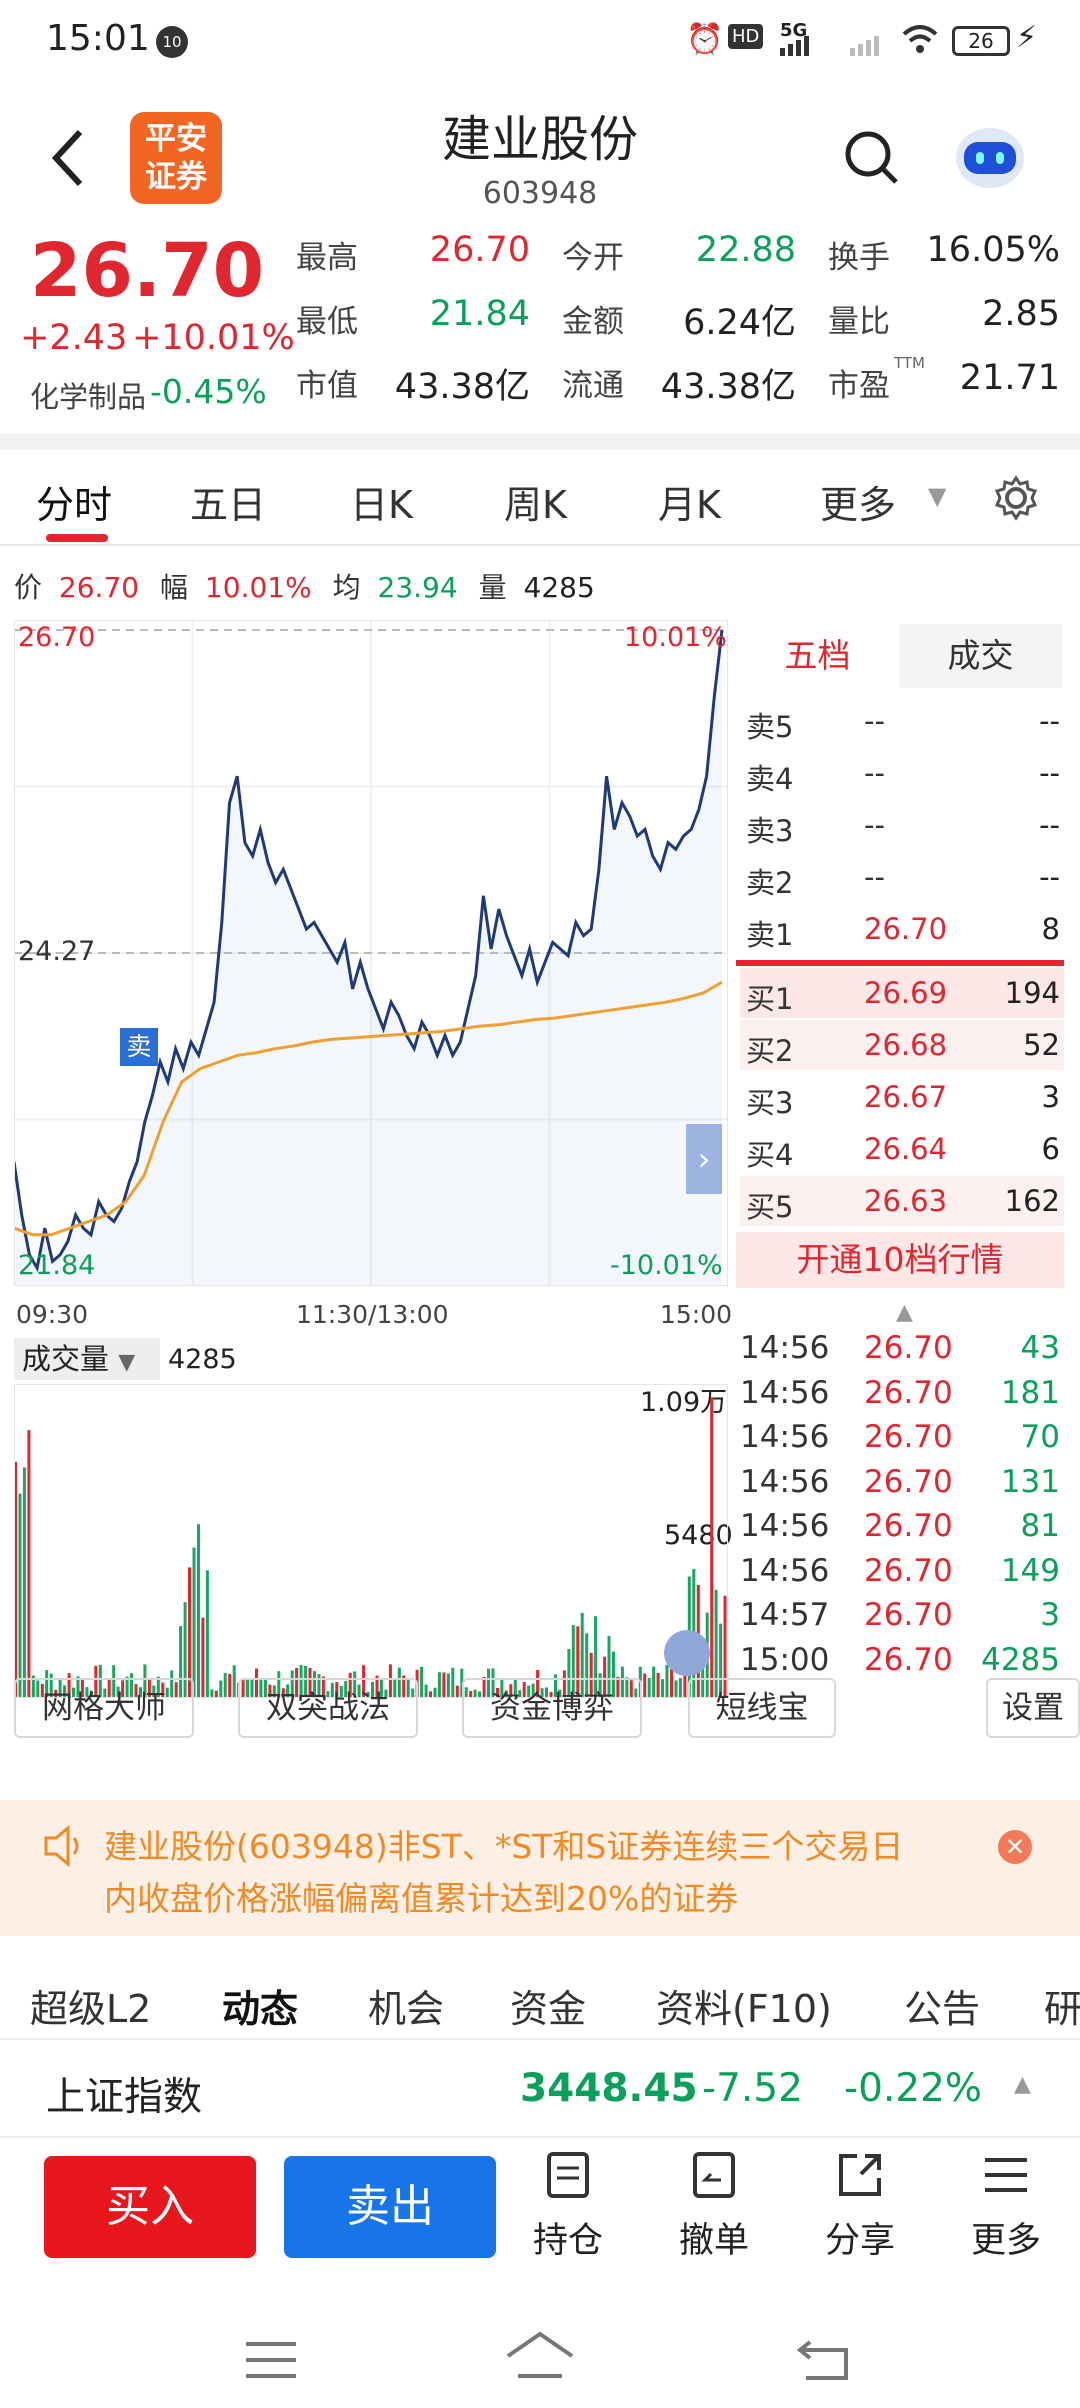 The height and width of the screenshot is (2408, 1080). Describe the element at coordinates (88, 395) in the screenshot. I see `sector-name: 化学制品` at that location.